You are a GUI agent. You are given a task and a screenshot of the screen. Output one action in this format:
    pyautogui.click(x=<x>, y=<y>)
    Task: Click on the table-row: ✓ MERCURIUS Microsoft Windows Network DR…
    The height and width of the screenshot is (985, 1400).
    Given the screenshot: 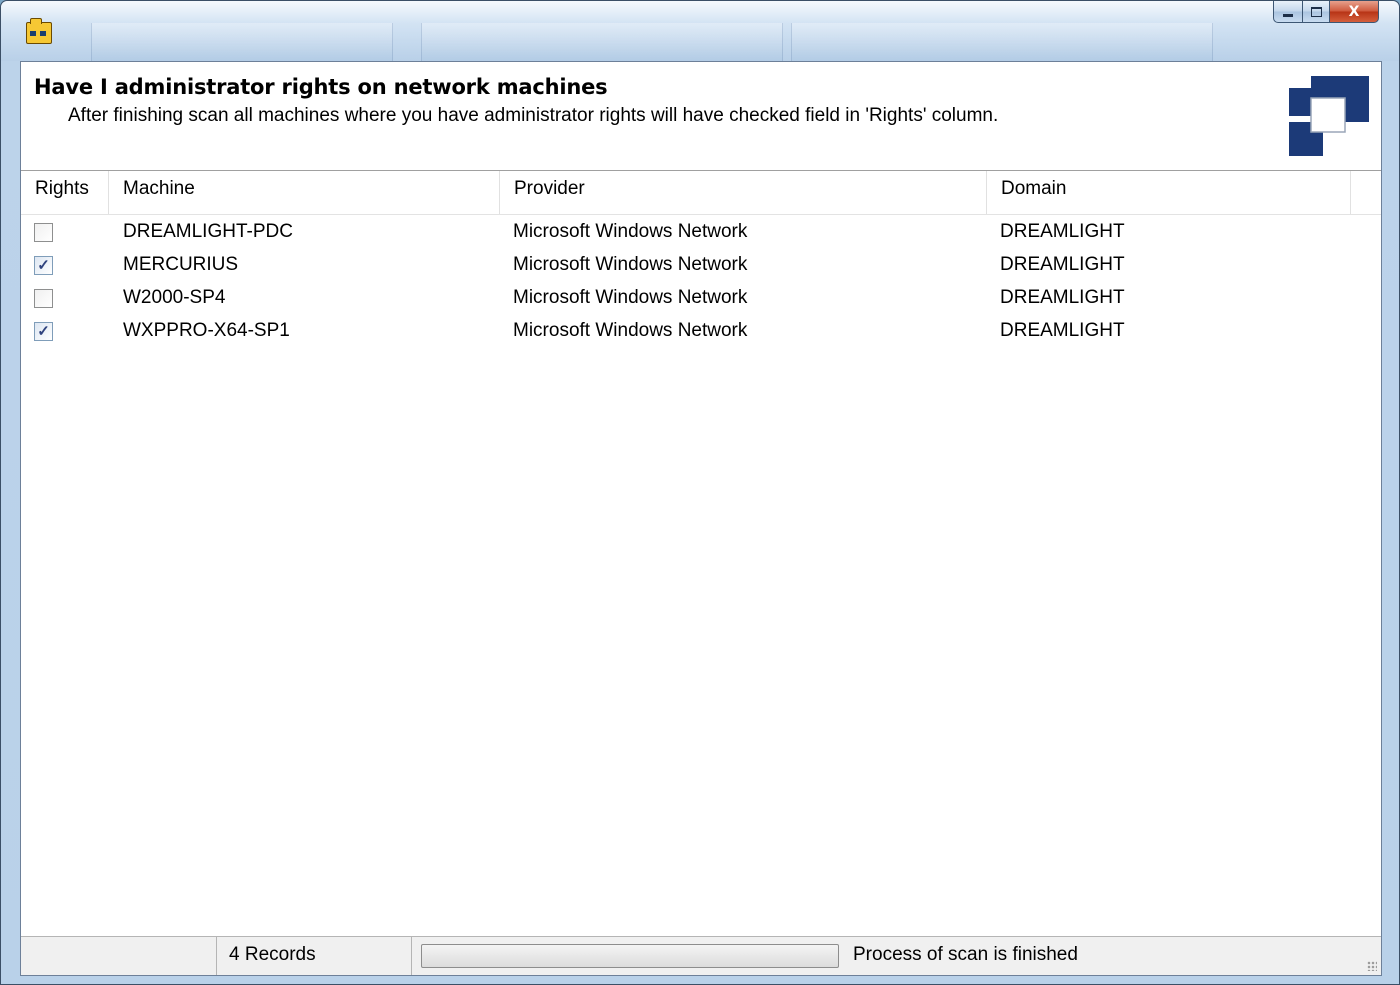 What is the action you would take?
    pyautogui.click(x=701, y=264)
    